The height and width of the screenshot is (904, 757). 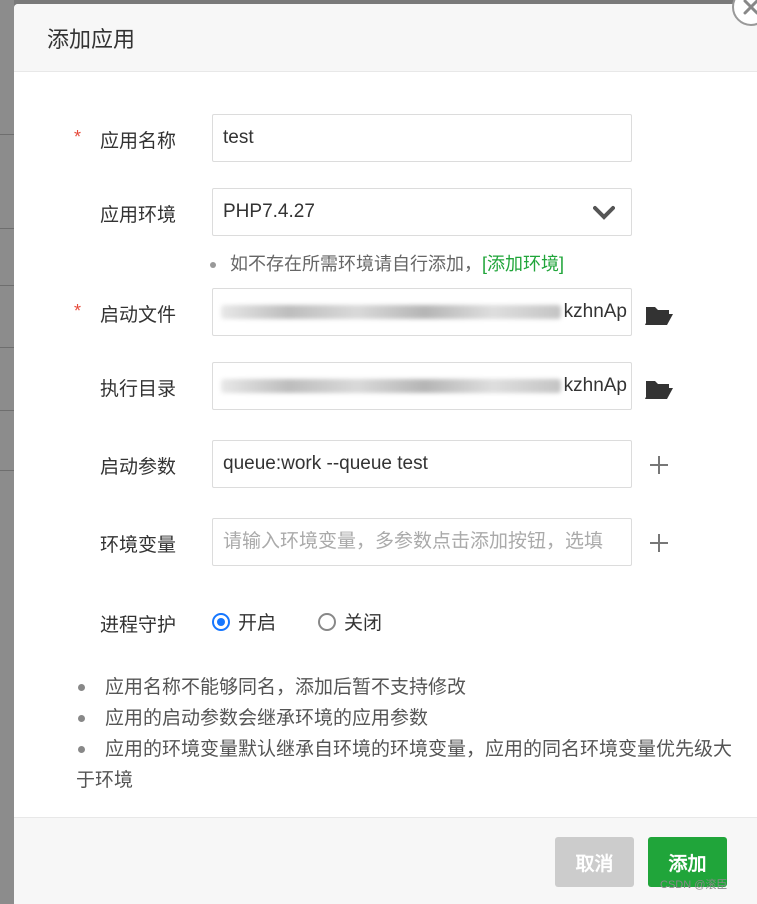 I want to click on dialog-header: 添加应用, so click(x=385, y=38).